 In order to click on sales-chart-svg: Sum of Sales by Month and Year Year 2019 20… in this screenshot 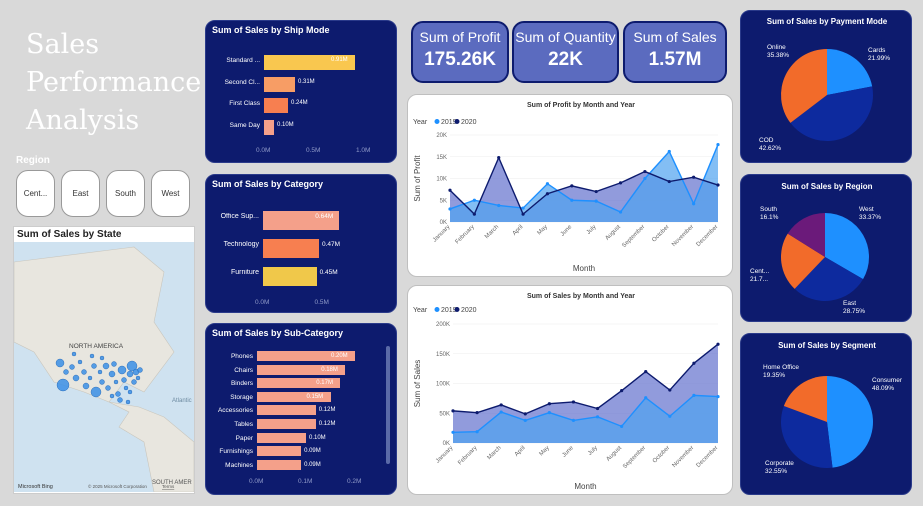, I will do `click(570, 390)`.